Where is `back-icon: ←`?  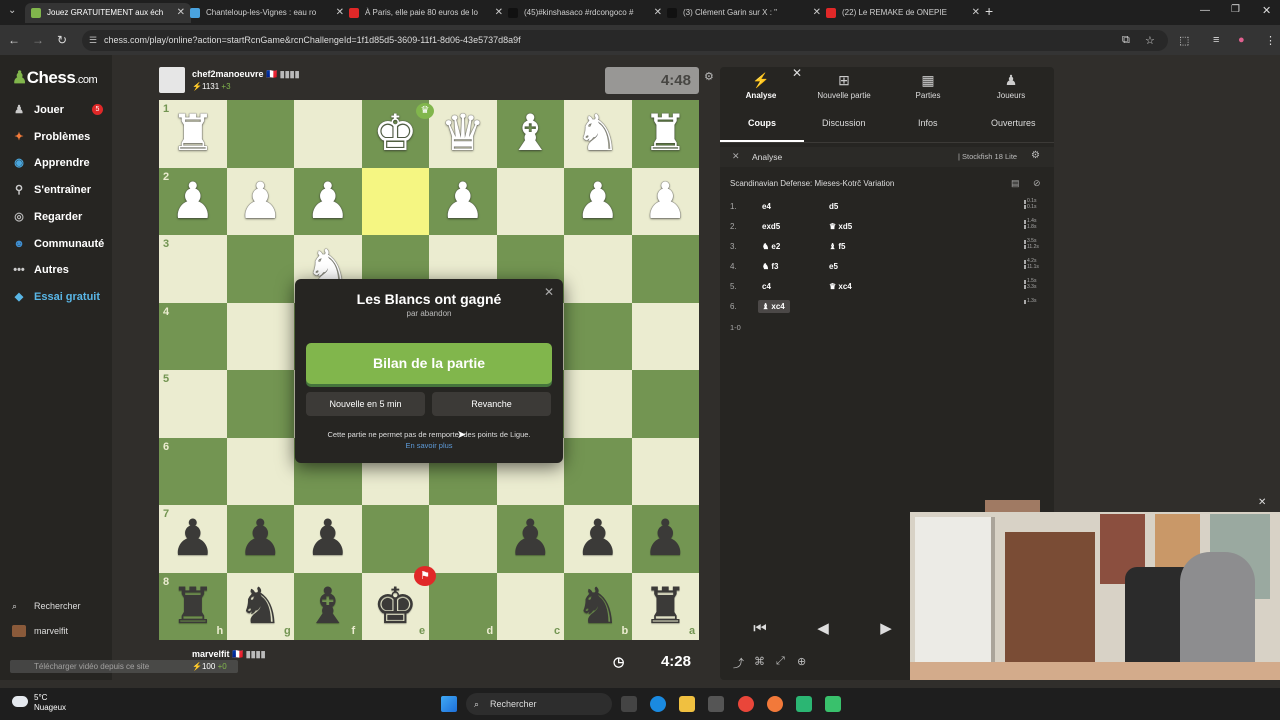
back-icon: ← is located at coordinates (14, 40).